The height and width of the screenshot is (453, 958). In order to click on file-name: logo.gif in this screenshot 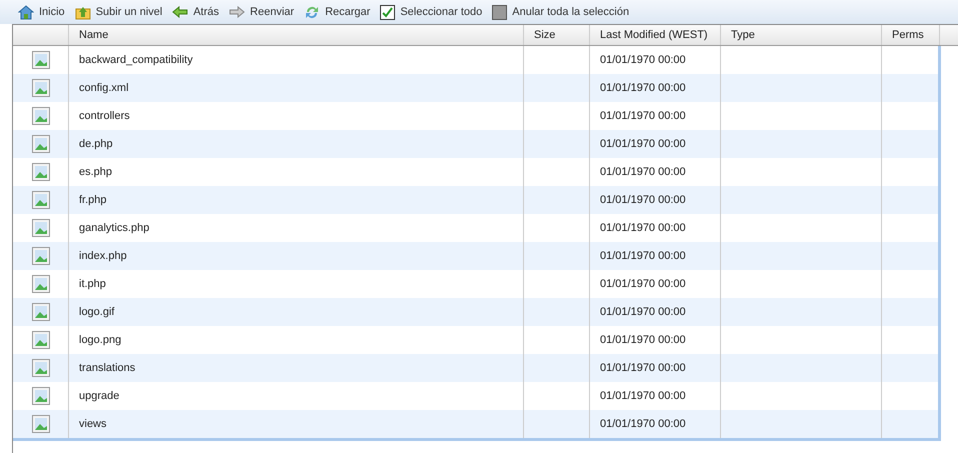, I will do `click(96, 312)`.